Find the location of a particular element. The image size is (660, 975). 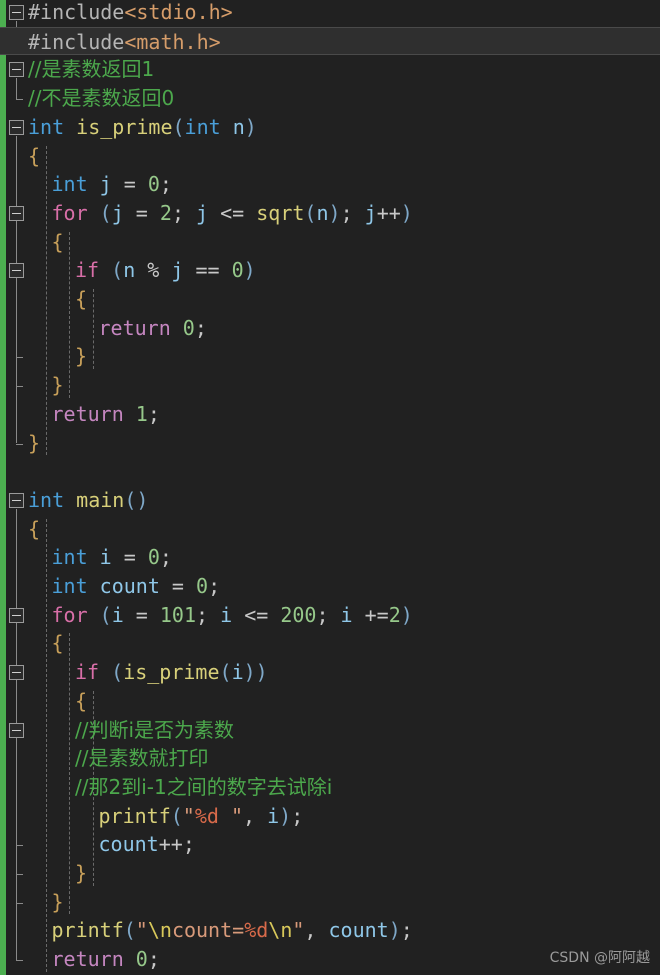

code-token: \n is located at coordinates (280, 930).